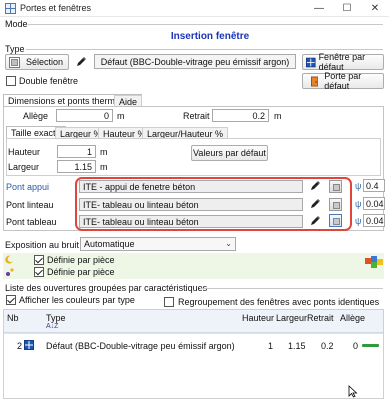  I want to click on largeur-input: 1.15, so click(76, 166).